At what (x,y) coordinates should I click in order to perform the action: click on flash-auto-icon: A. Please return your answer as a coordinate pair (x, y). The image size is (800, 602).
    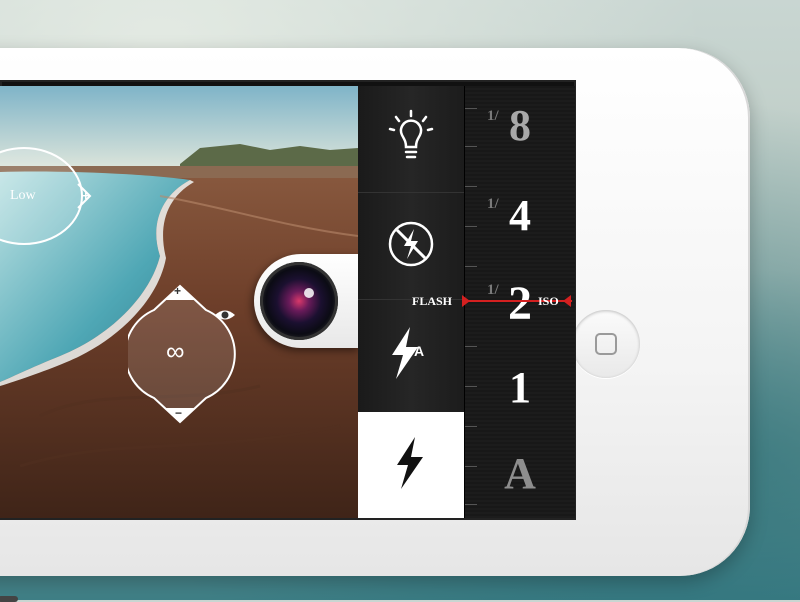
    Looking at the image, I should click on (411, 353).